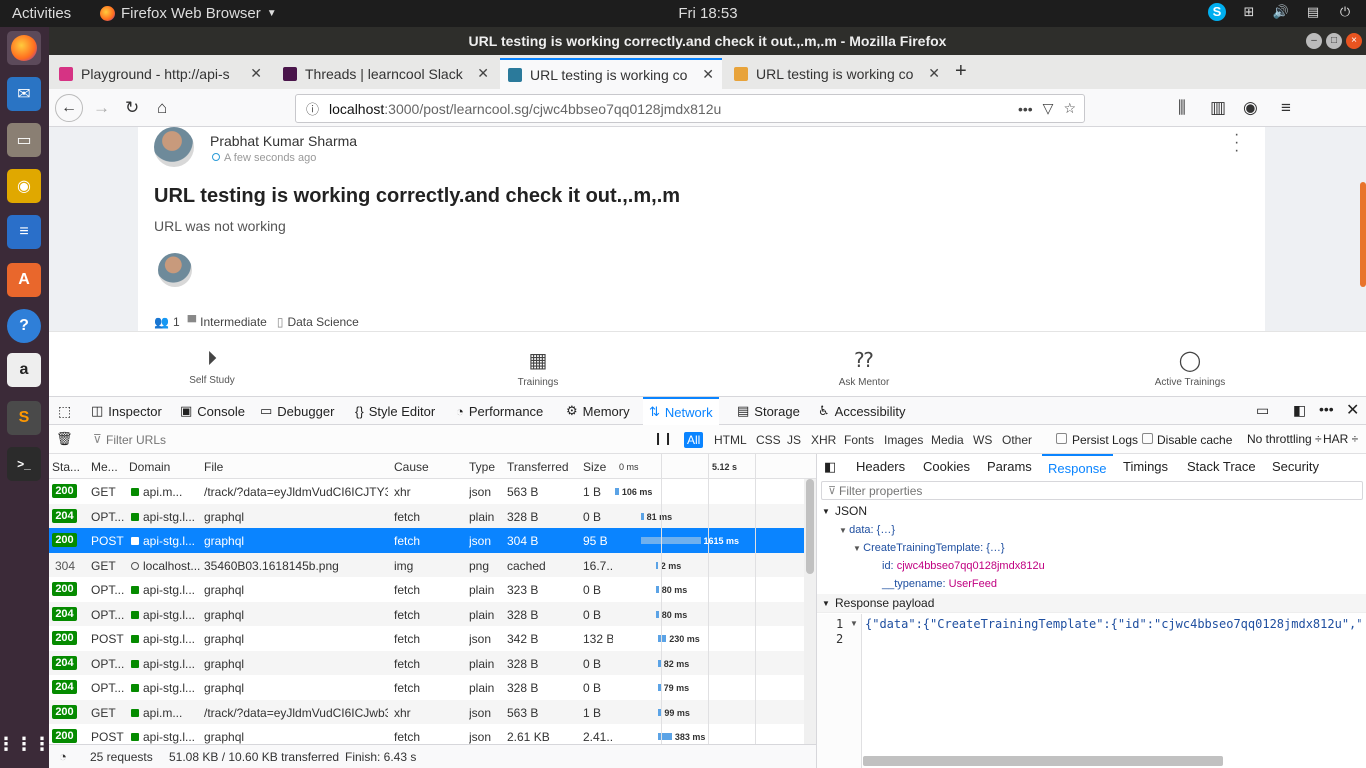 This screenshot has height=768, width=1366. Describe the element at coordinates (132, 108) in the screenshot. I see `reload-button: ↻` at that location.